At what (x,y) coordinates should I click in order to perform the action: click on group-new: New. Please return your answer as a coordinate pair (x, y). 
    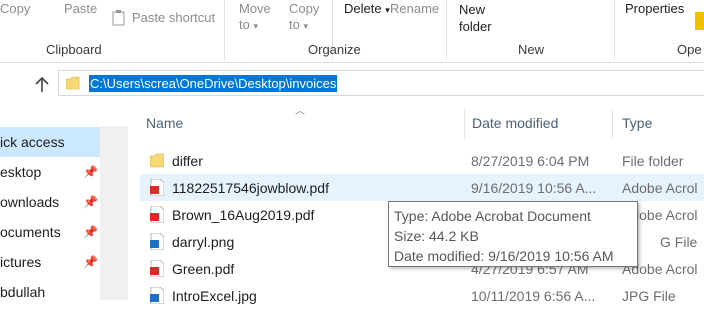
    Looking at the image, I should click on (531, 49).